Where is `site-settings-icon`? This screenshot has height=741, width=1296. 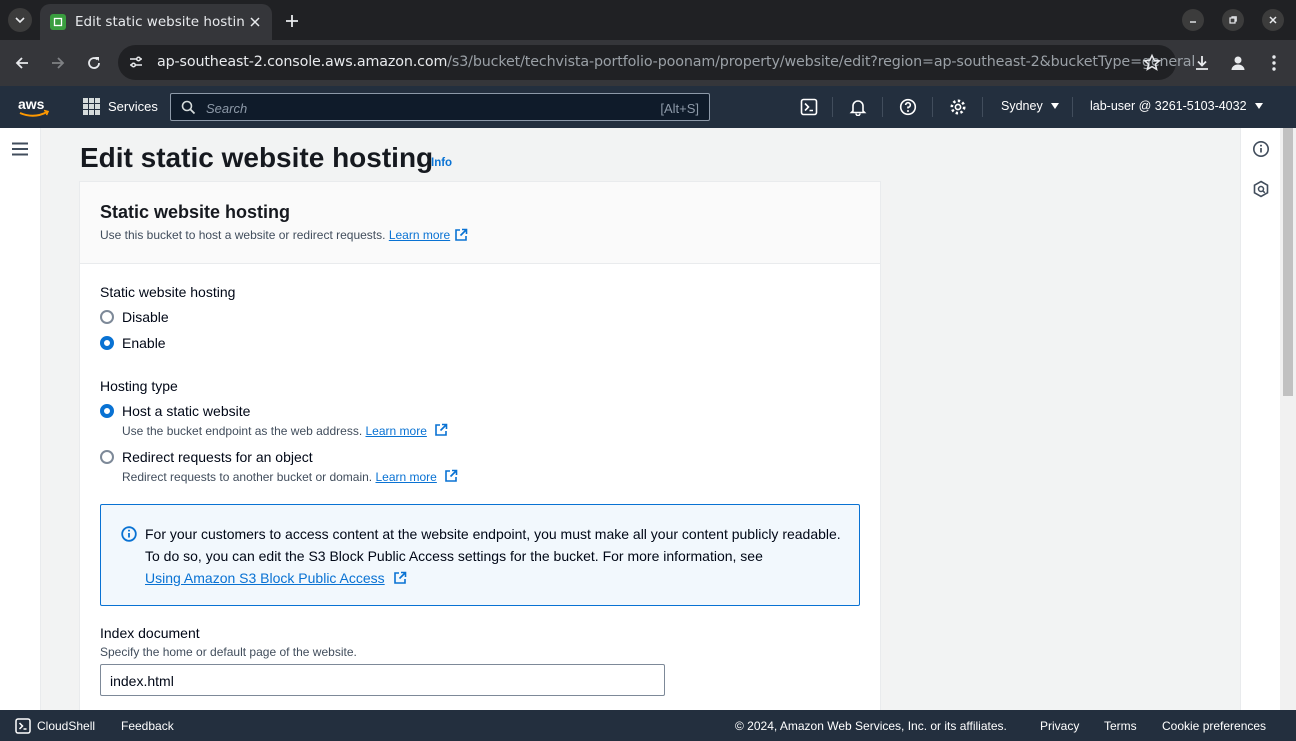 site-settings-icon is located at coordinates (136, 62).